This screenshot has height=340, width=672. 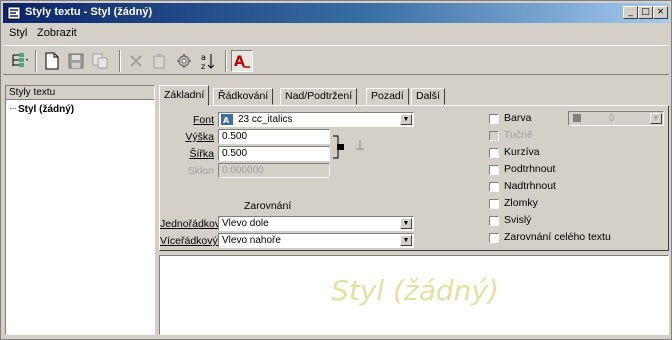 I want to click on tab-nad-podtrzeni: Nad/Podtržení, so click(x=319, y=96).